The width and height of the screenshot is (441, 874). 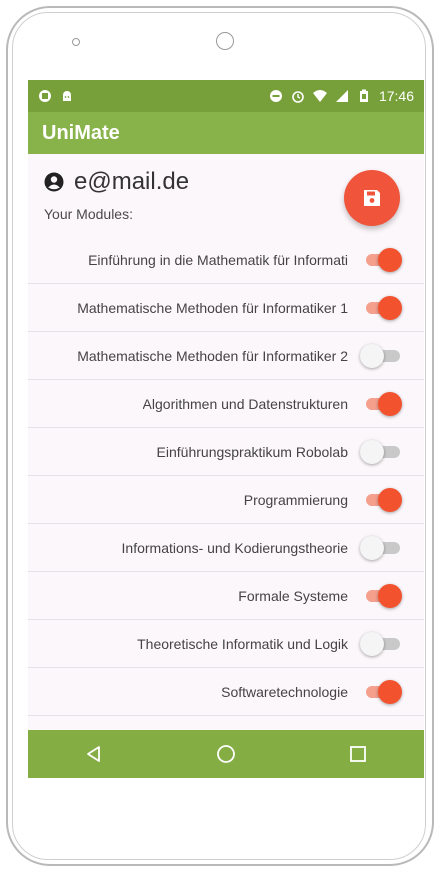 I want to click on save-icon, so click(x=372, y=198).